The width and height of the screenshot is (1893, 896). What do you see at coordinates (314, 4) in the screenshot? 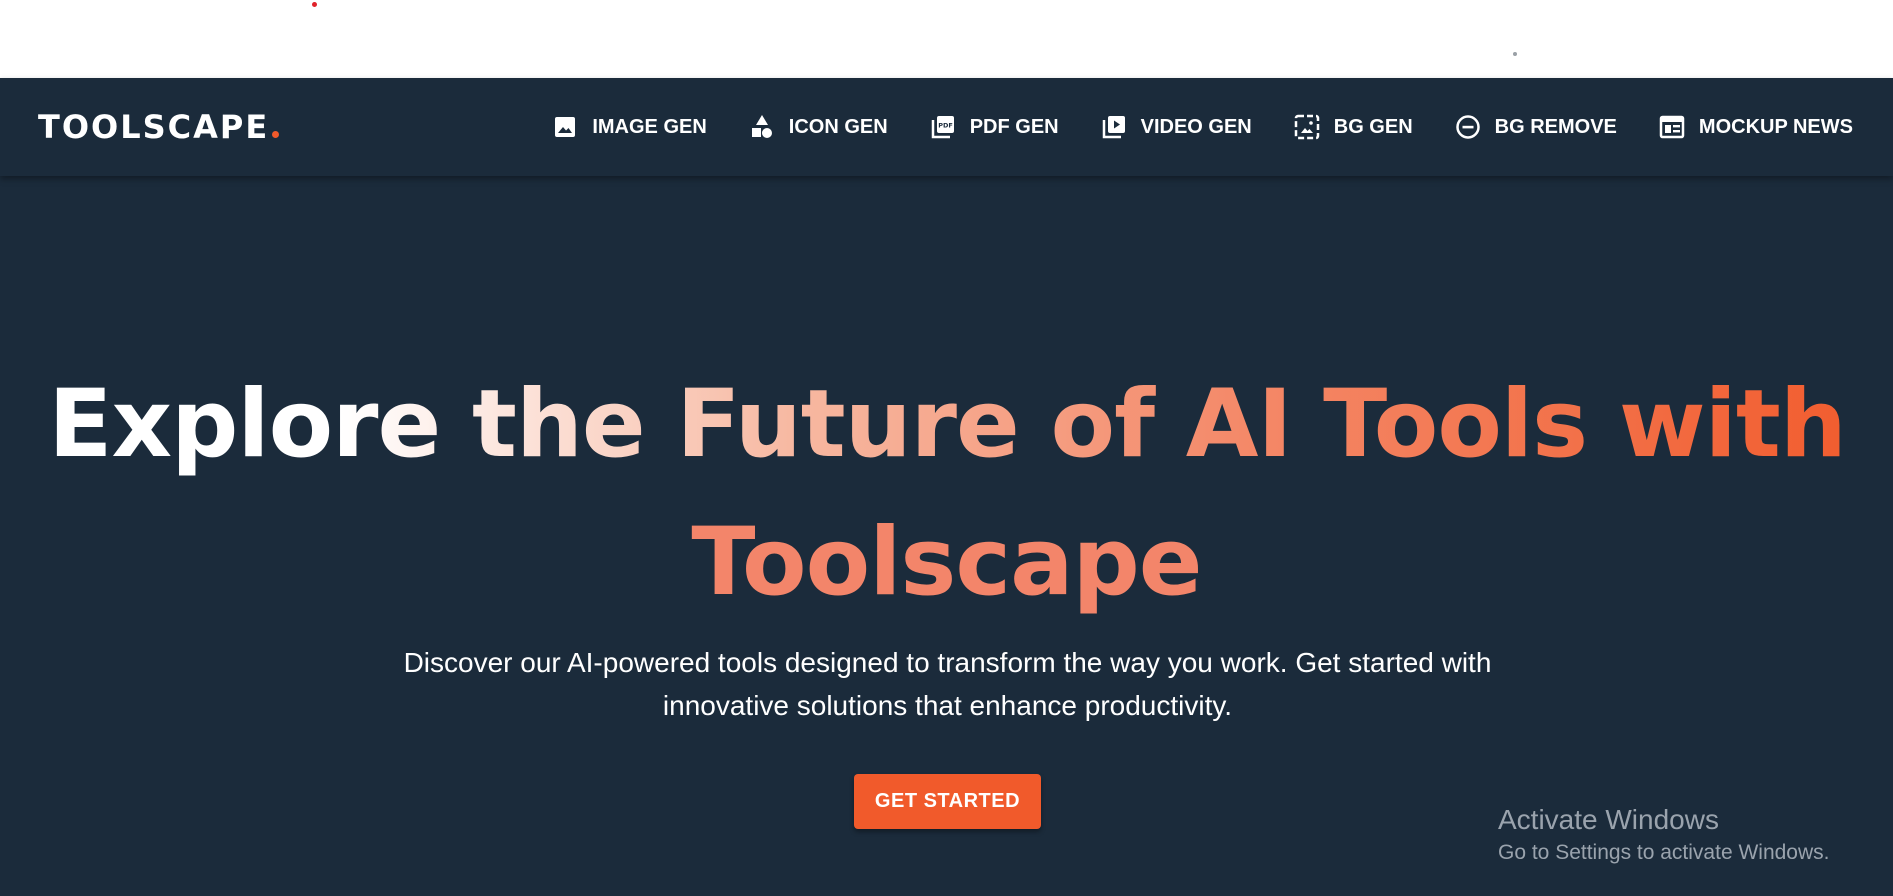
I see `red-dot` at bounding box center [314, 4].